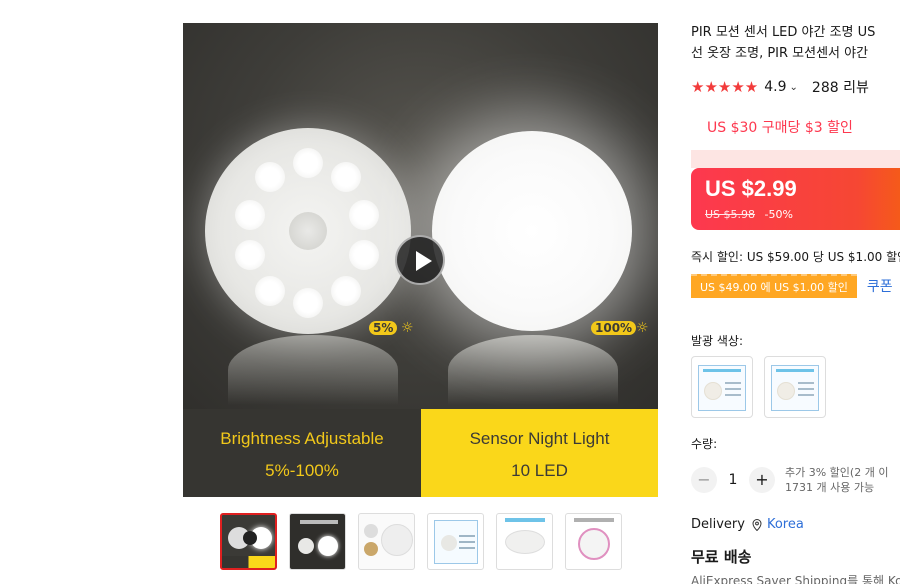  I want to click on shipping-method: AliExpress Saver Shipping를 통해 Ko, so click(795, 579).